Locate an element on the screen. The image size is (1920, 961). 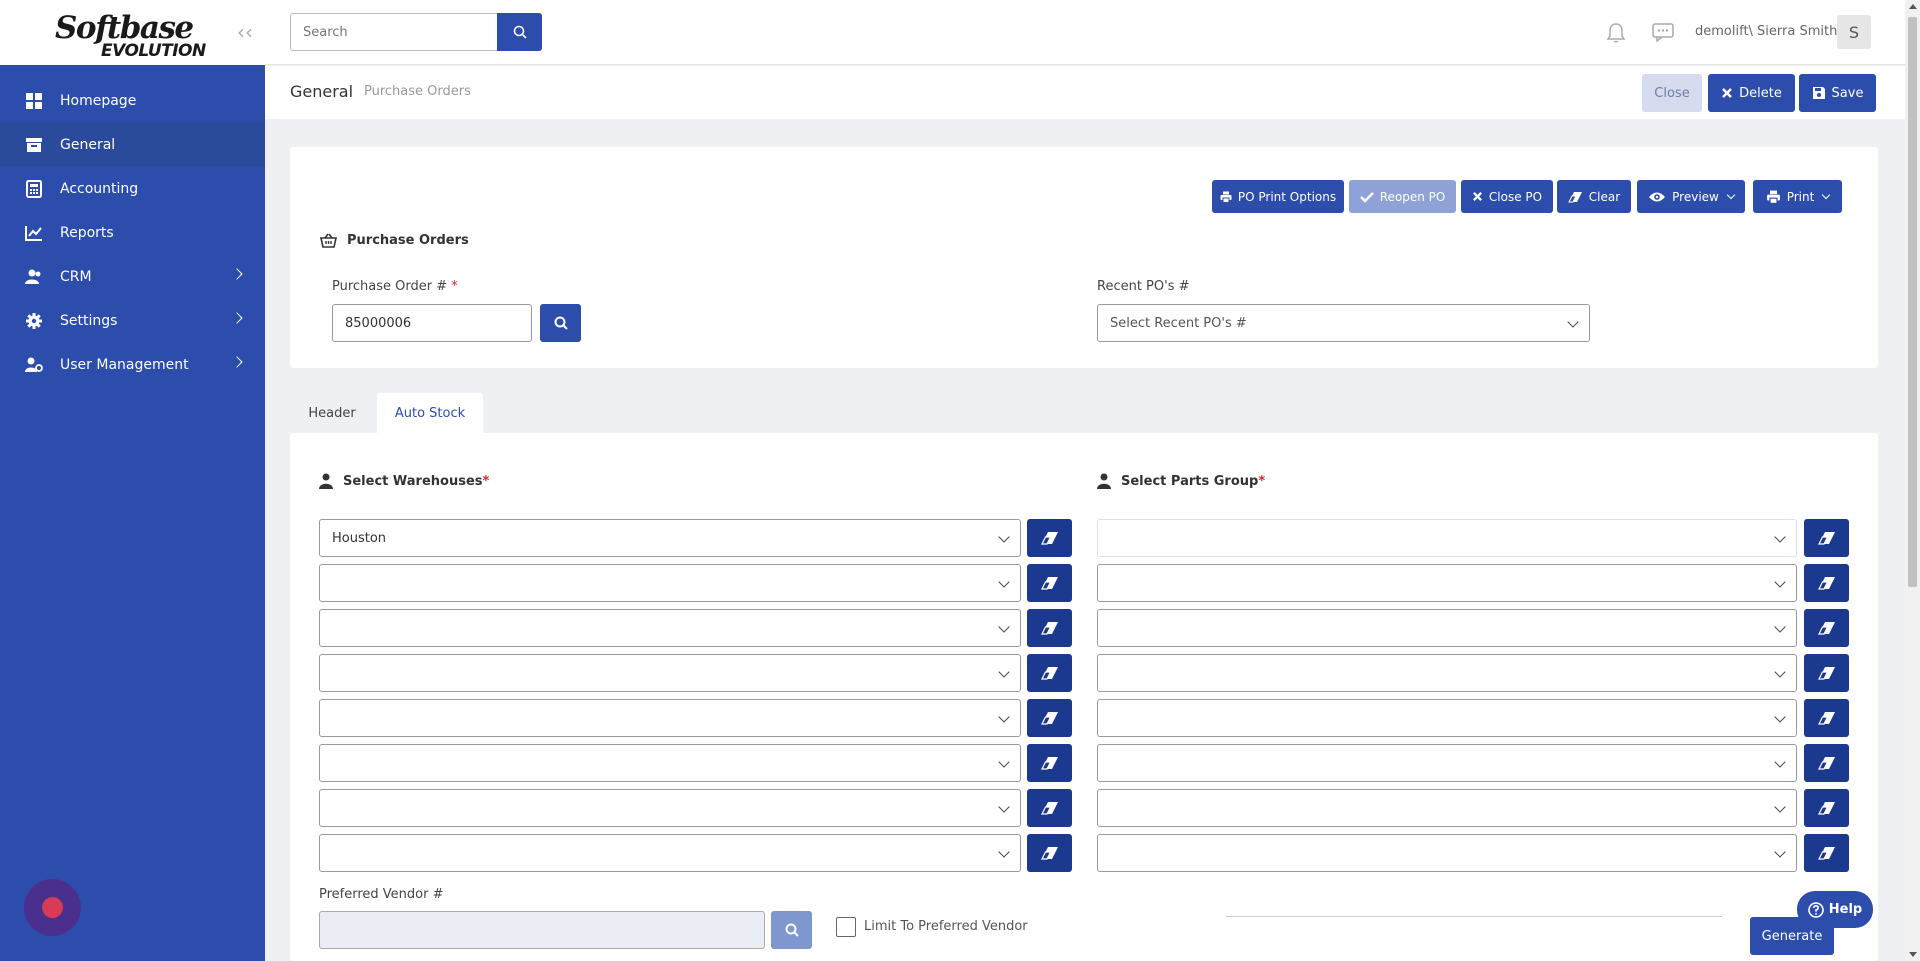
reopen-po-button: Reopen PO is located at coordinates (1402, 196).